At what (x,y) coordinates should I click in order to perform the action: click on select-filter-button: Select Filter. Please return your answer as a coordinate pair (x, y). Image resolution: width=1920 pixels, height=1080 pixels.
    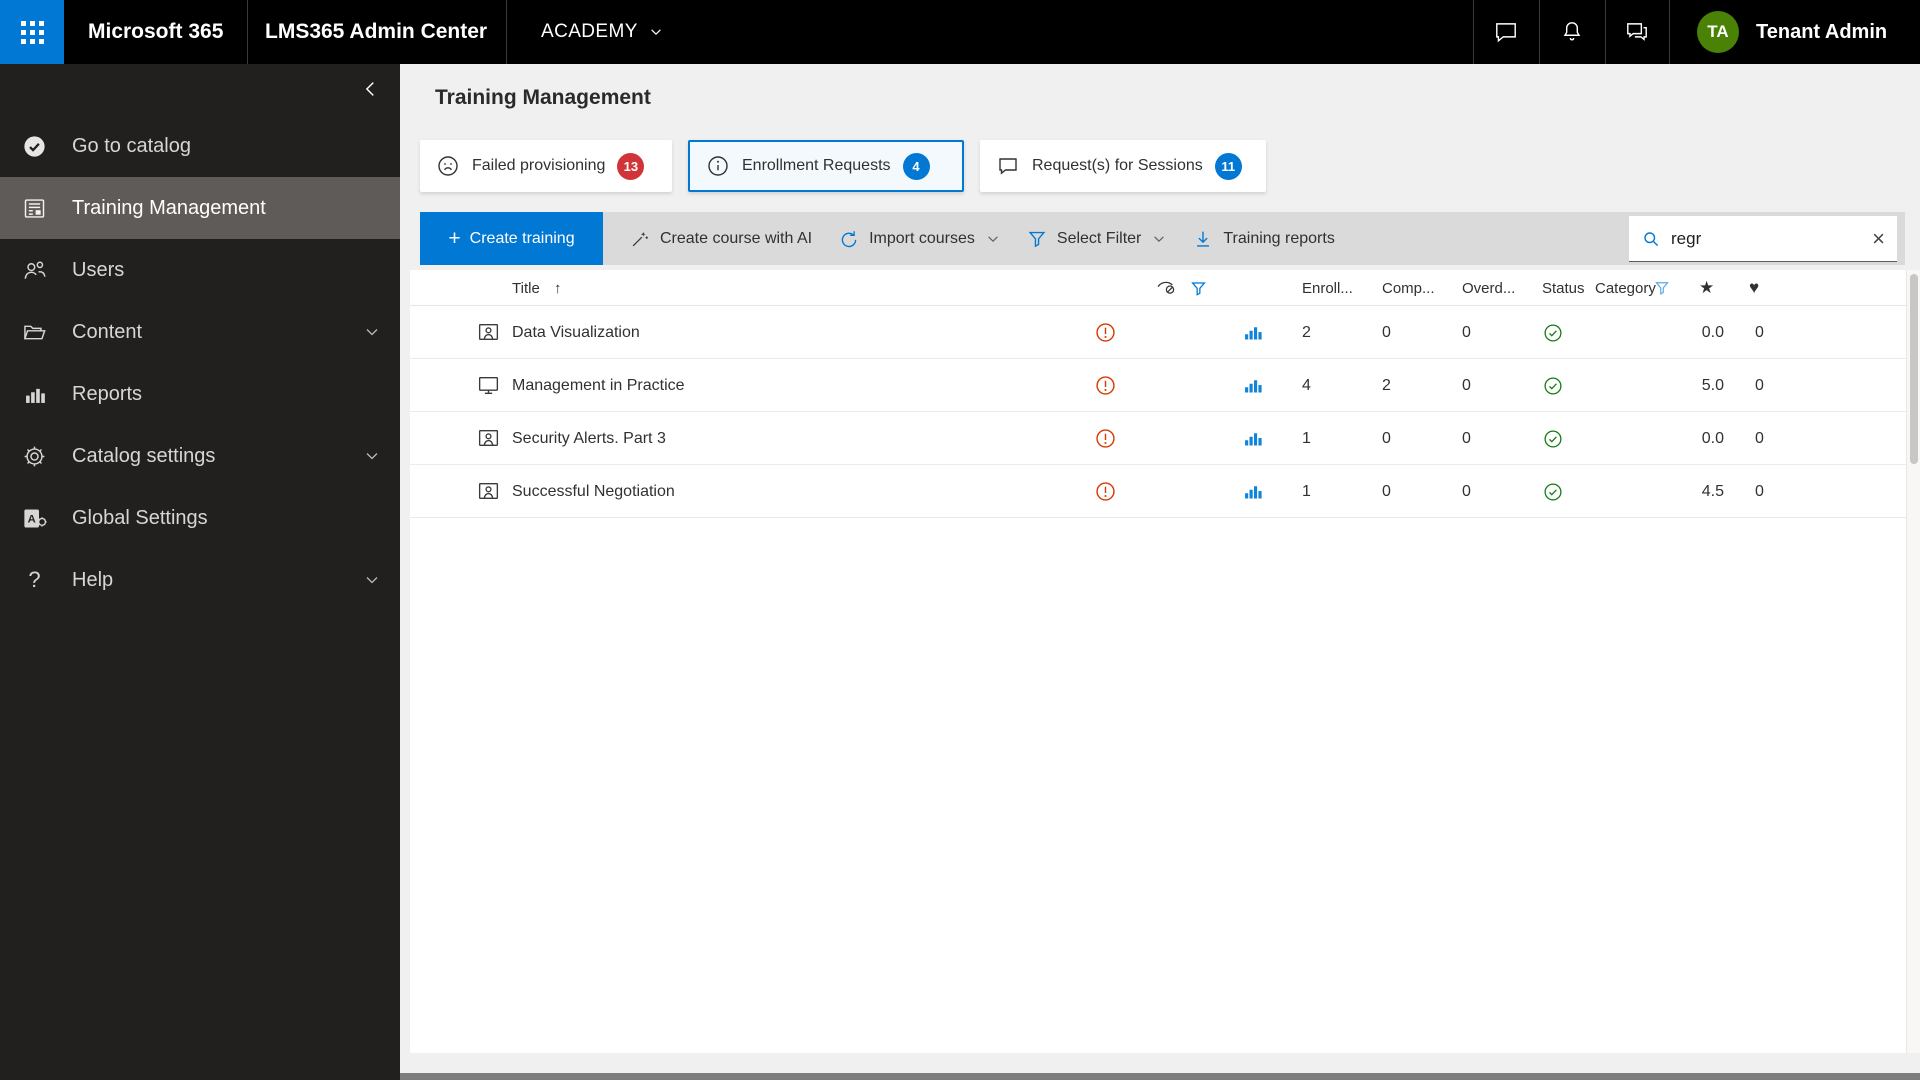
    Looking at the image, I should click on (1096, 239).